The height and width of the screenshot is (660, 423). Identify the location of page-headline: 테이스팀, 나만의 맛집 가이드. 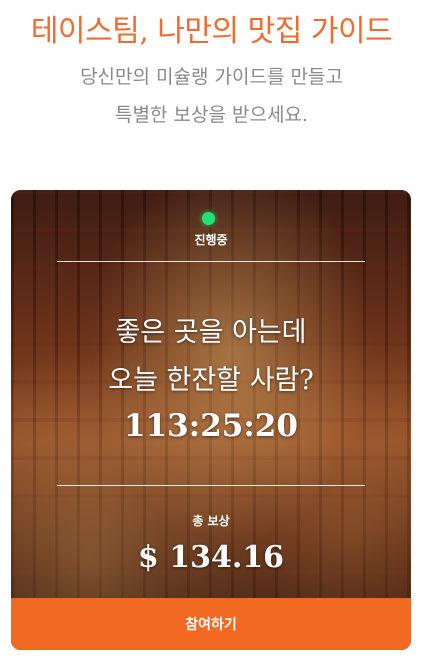
(211, 31).